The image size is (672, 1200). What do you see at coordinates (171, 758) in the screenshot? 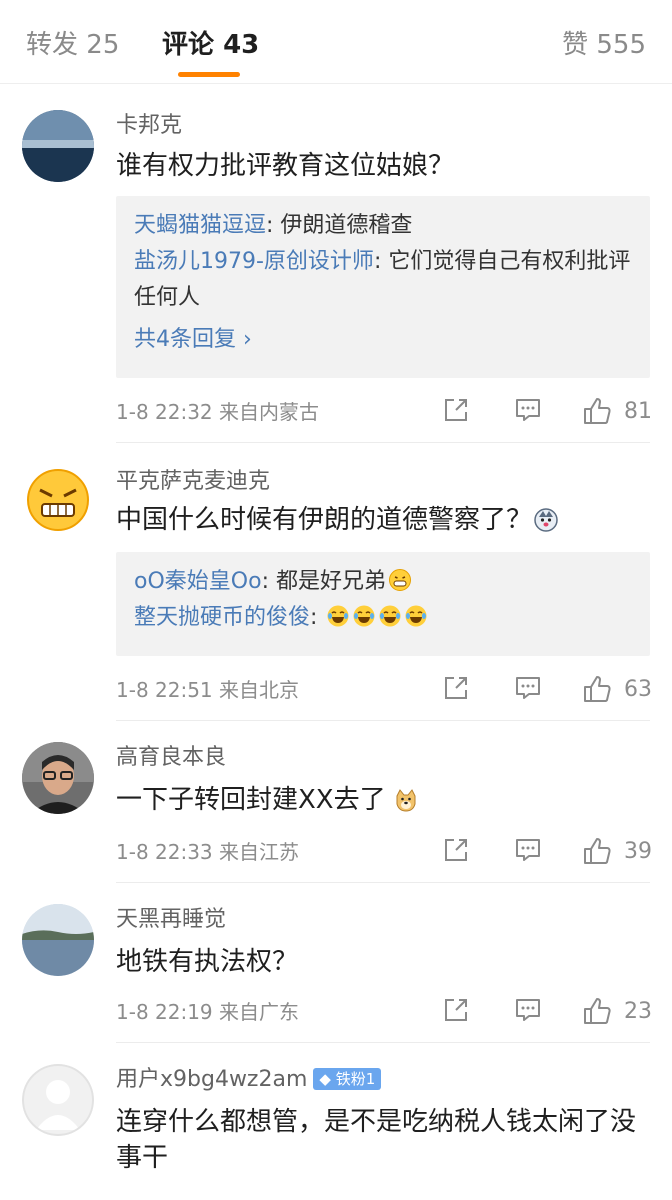
I see `comment-username: 高育良本良` at bounding box center [171, 758].